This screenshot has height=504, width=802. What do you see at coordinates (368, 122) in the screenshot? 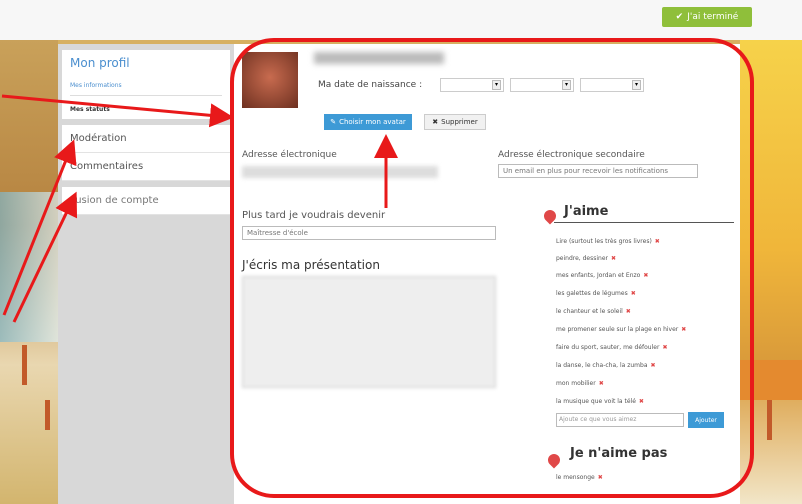
I see `choose-avatar-button: ✎ Choisir mon avatar` at bounding box center [368, 122].